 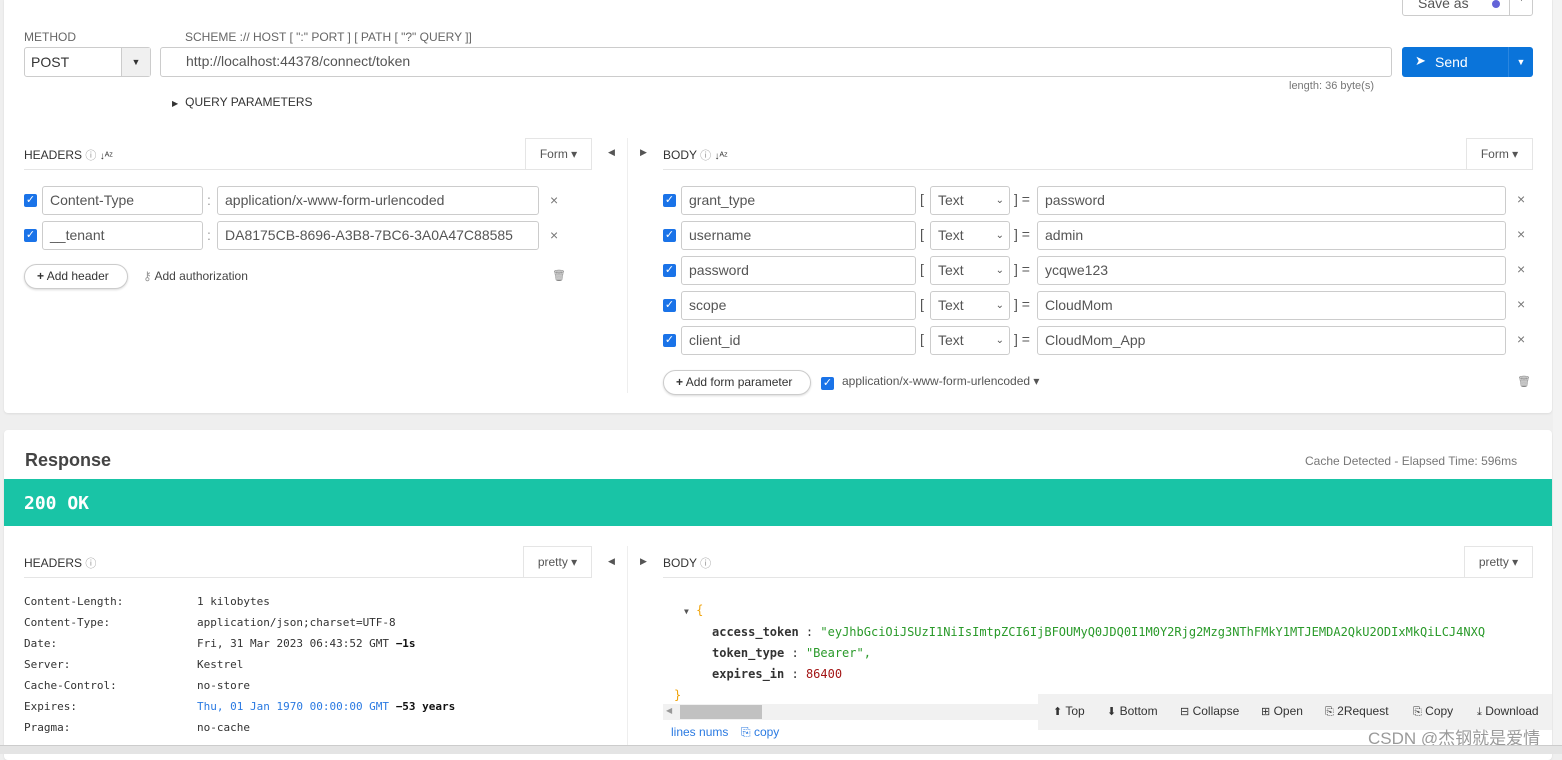 I want to click on header-key: Content-Type:, so click(x=67, y=622).